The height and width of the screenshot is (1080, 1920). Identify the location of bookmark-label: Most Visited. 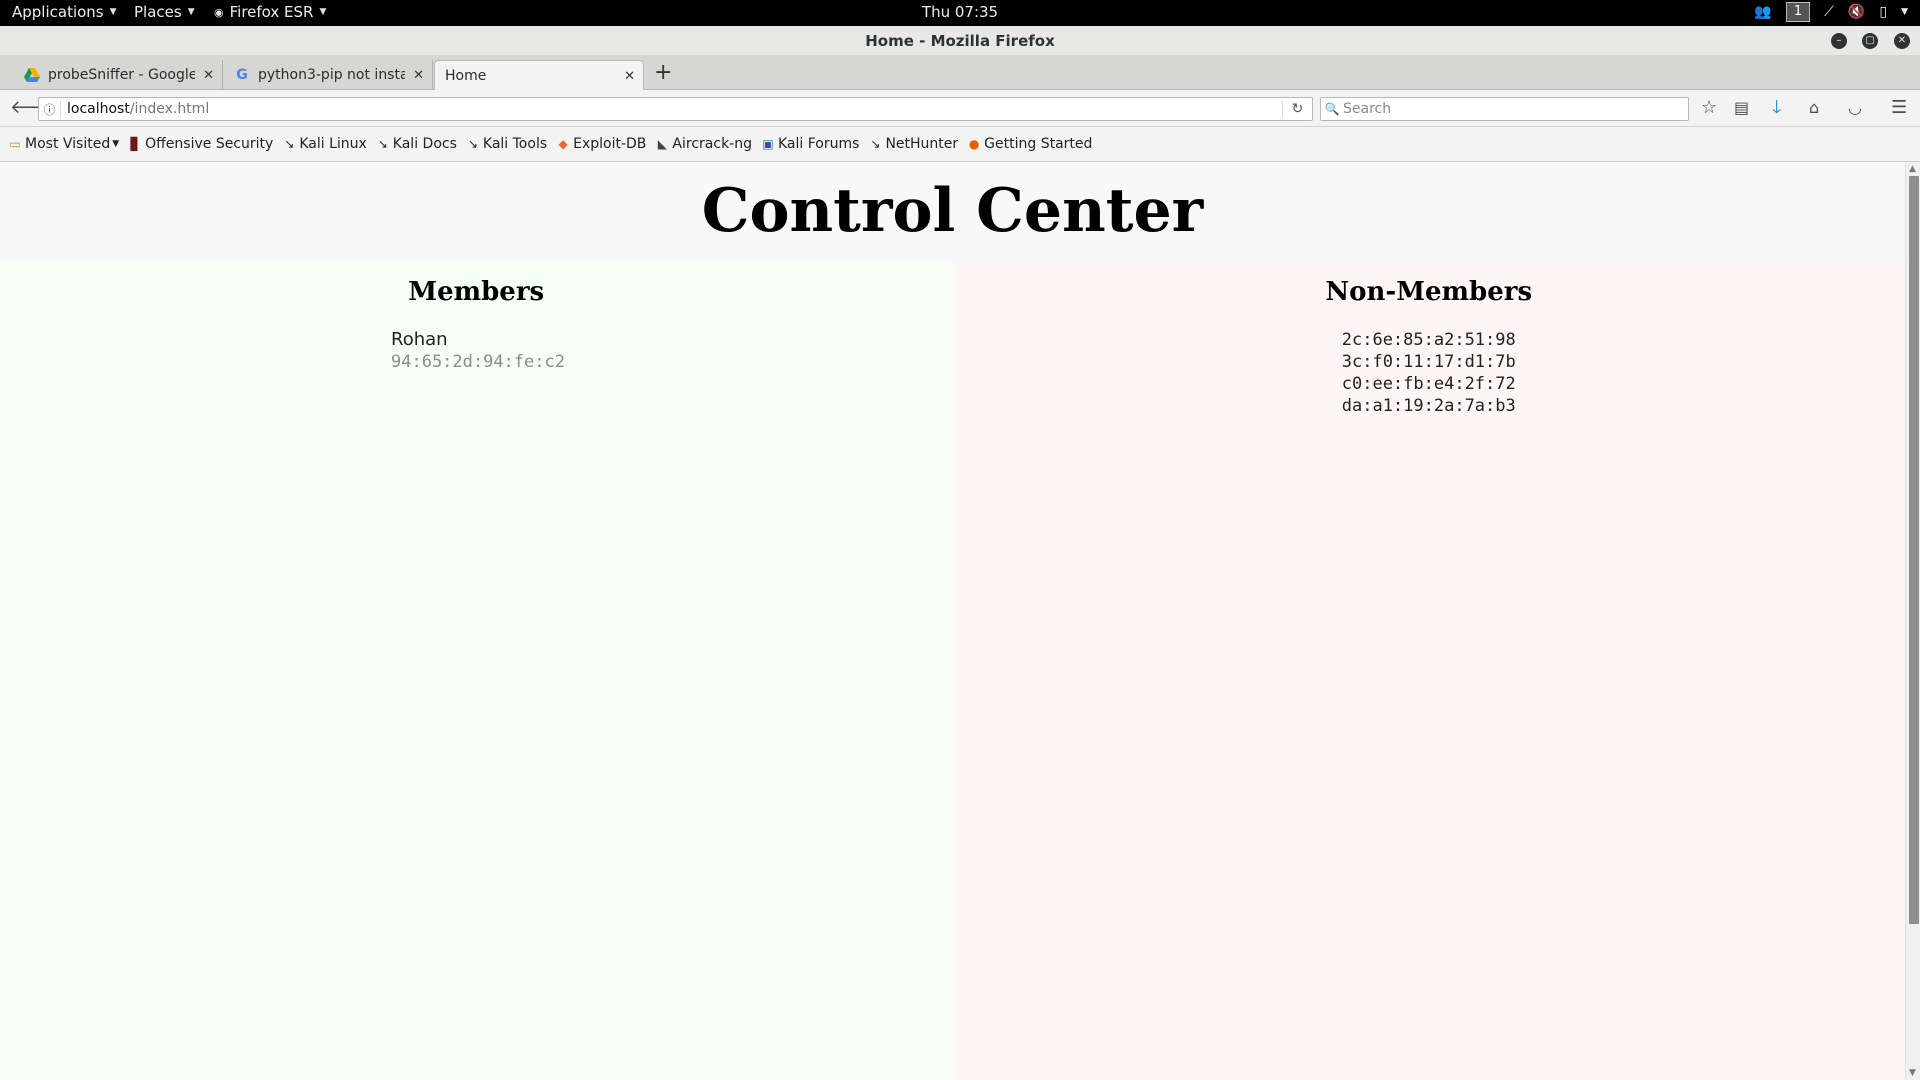
(68, 144).